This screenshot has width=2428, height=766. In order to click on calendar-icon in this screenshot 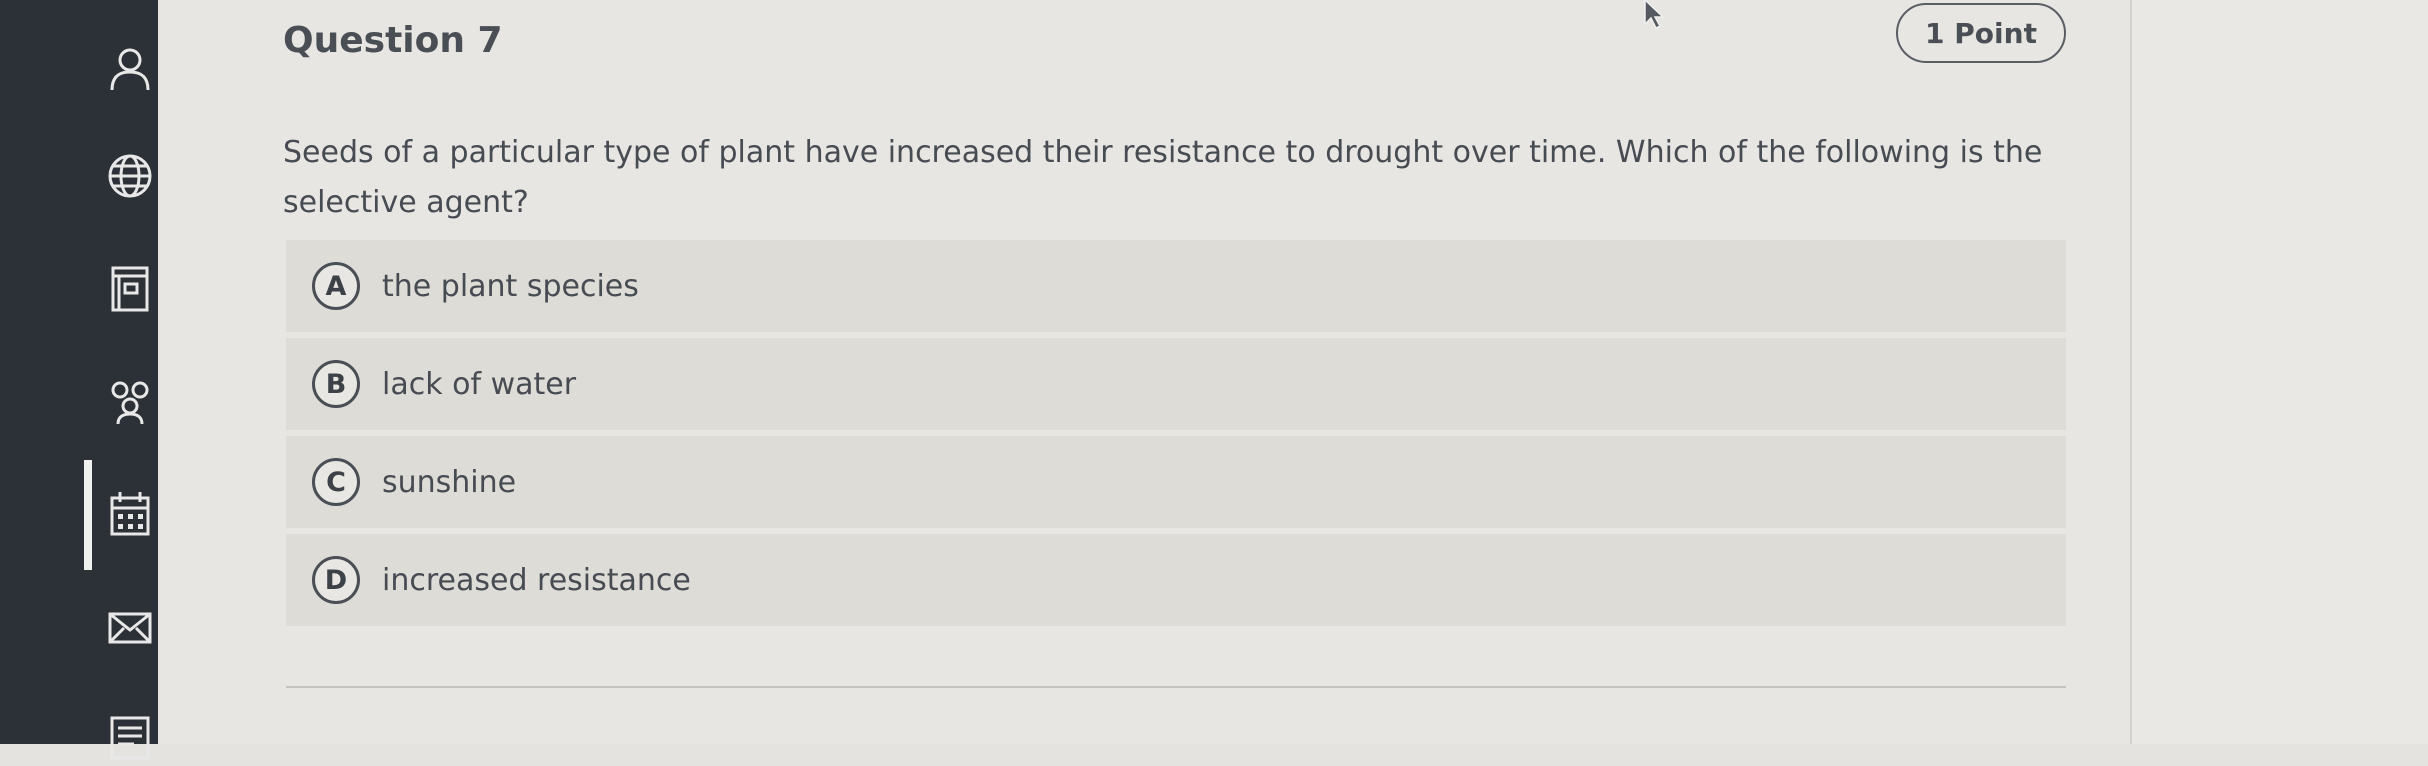, I will do `click(130, 514)`.